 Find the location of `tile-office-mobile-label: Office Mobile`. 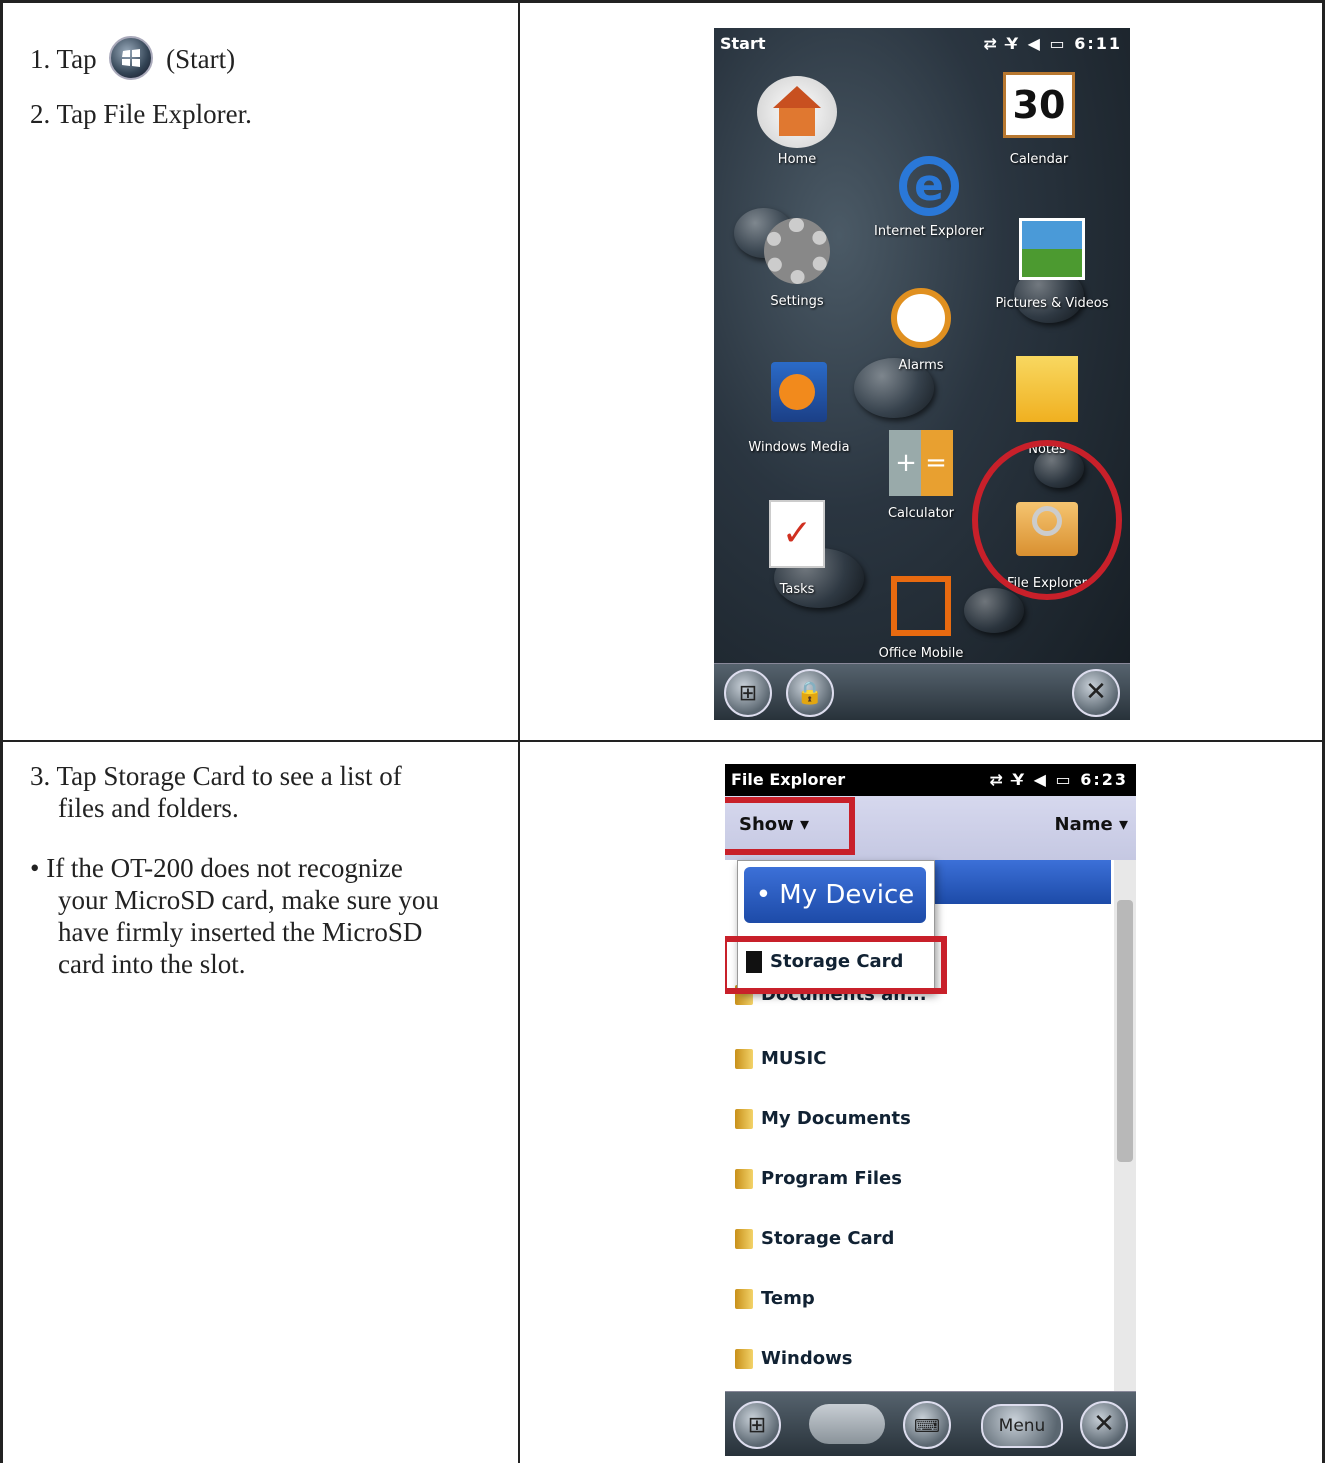

tile-office-mobile-label: Office Mobile is located at coordinates (921, 653).